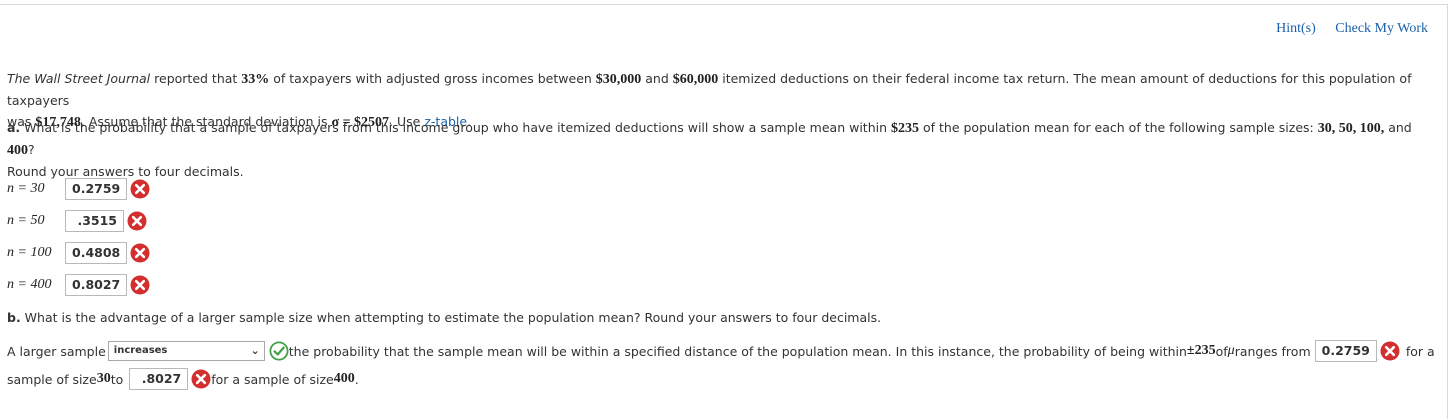  I want to click on answer-row-n50: n = 50 .3515, so click(77, 221).